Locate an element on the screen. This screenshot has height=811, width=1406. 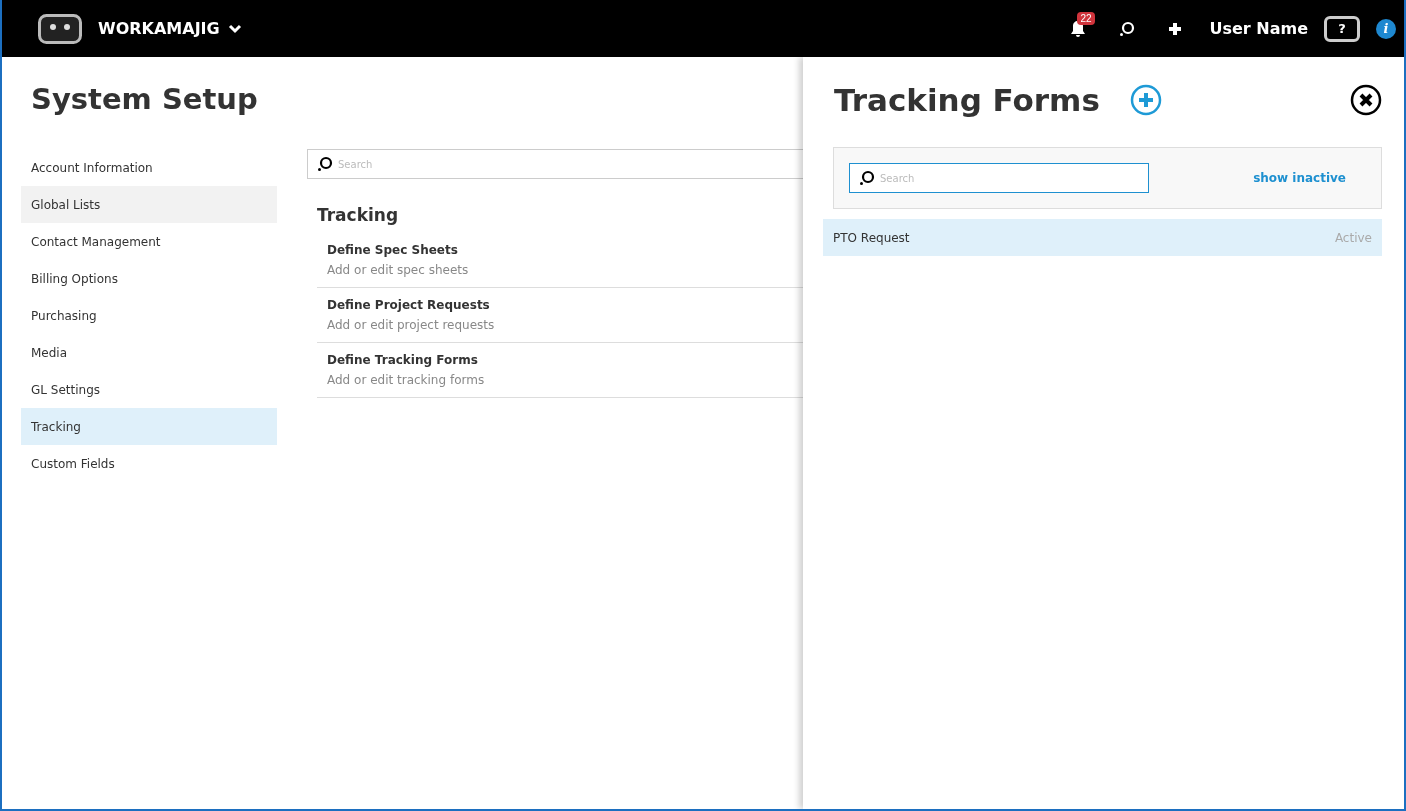
help-button: ? is located at coordinates (1342, 28).